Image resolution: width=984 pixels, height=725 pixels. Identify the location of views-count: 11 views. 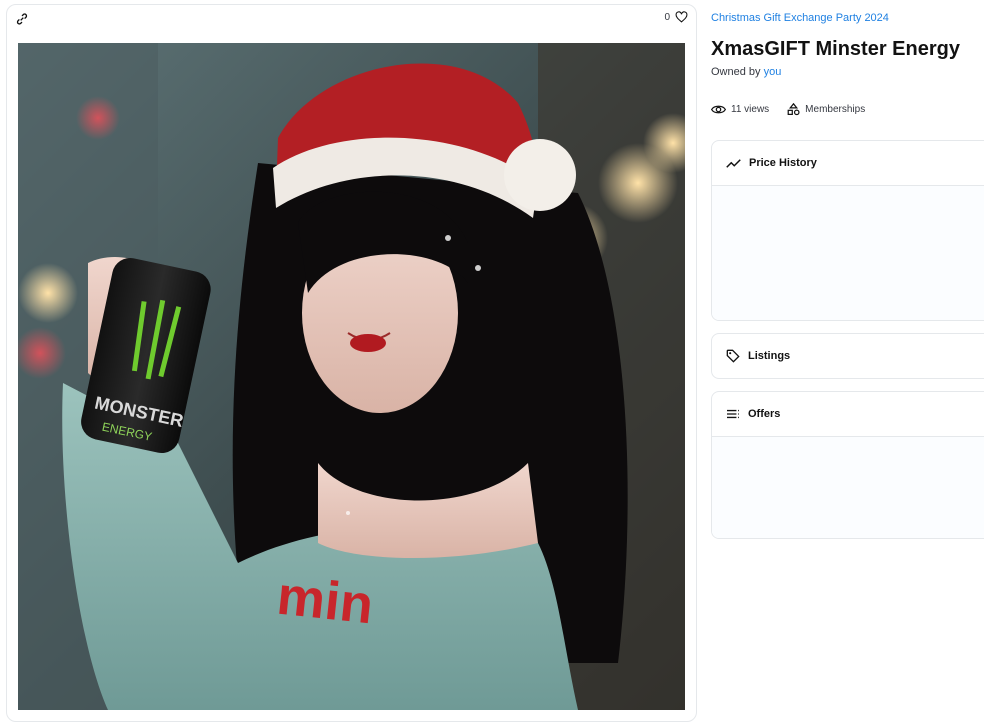
(750, 109).